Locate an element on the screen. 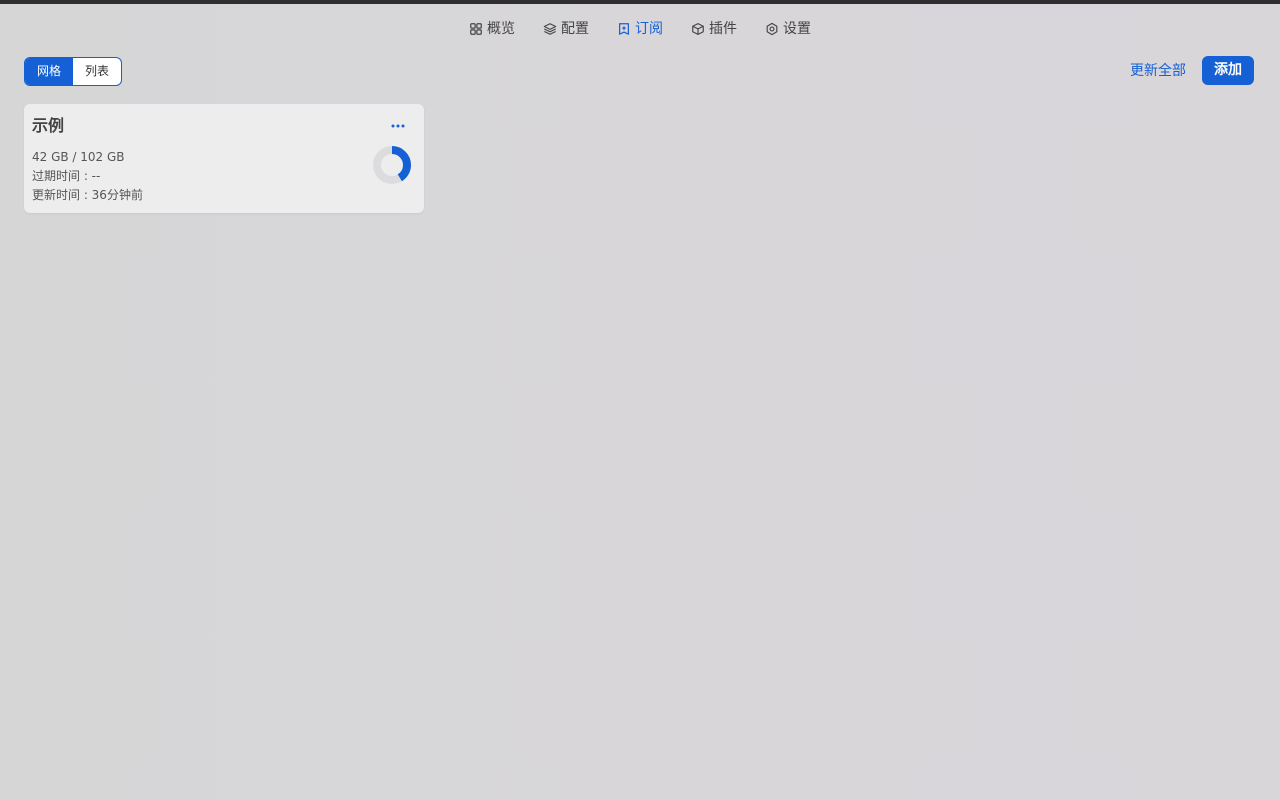 The image size is (1280, 800). nav-item-settings: 设置 is located at coordinates (788, 29).